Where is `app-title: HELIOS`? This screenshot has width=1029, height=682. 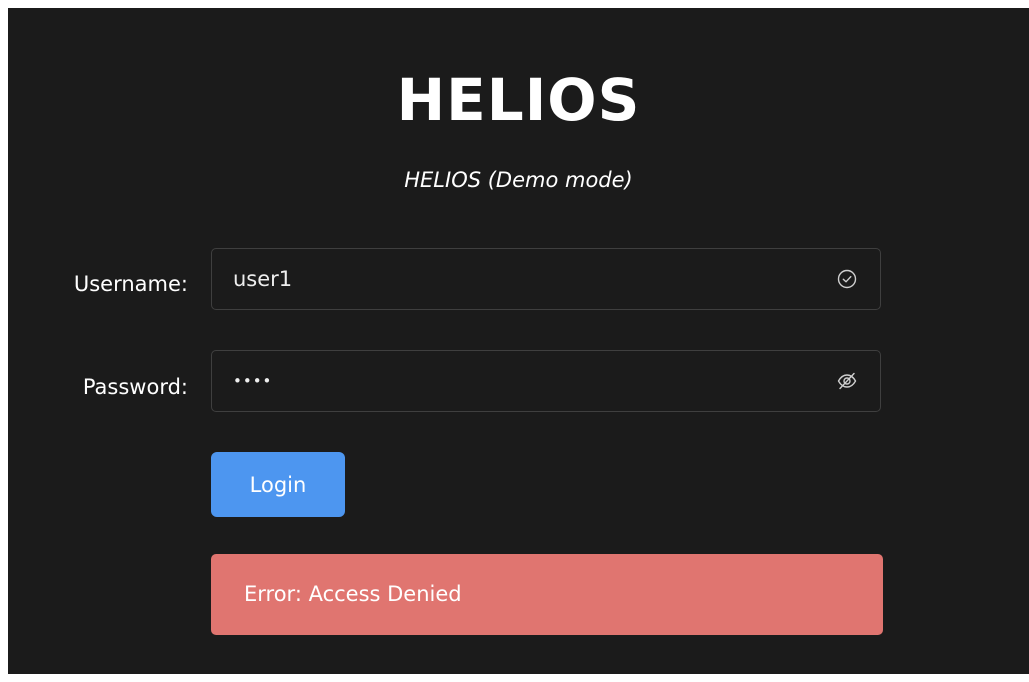
app-title: HELIOS is located at coordinates (518, 100).